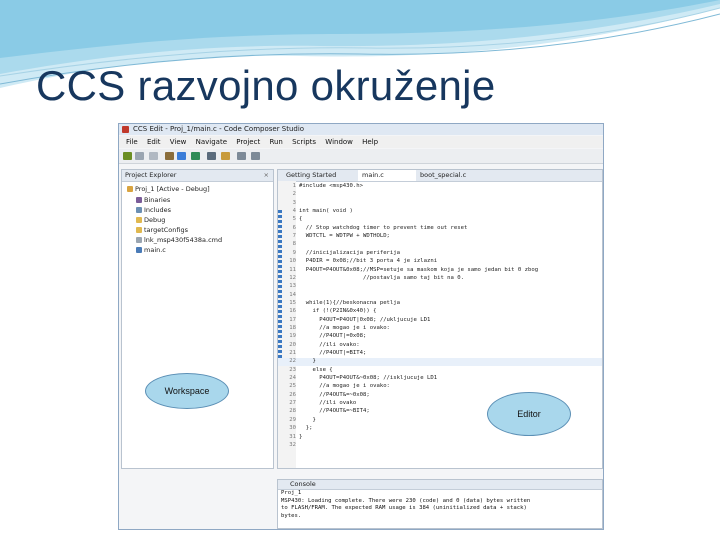  Describe the element at coordinates (294, 202) in the screenshot. I see `line-number: 3` at that location.